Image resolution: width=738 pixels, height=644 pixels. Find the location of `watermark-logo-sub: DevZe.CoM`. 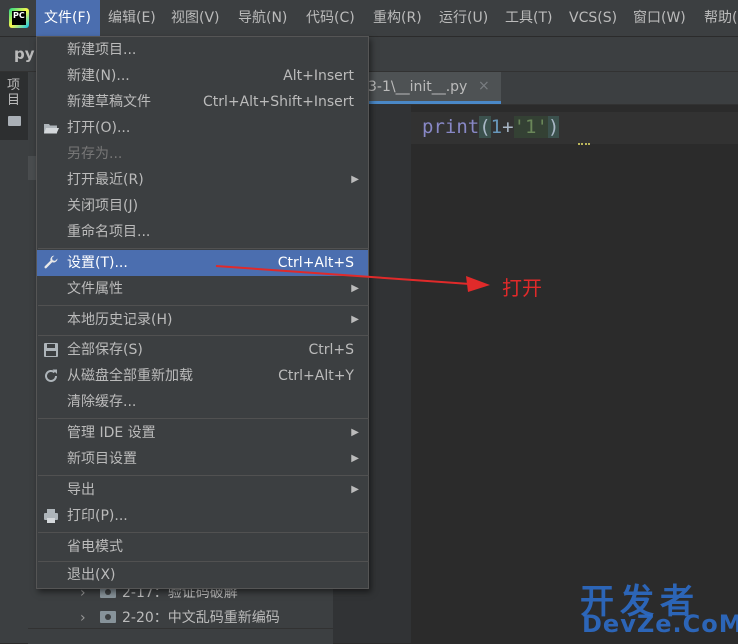

watermark-logo-sub: DevZe.CoM is located at coordinates (660, 624).